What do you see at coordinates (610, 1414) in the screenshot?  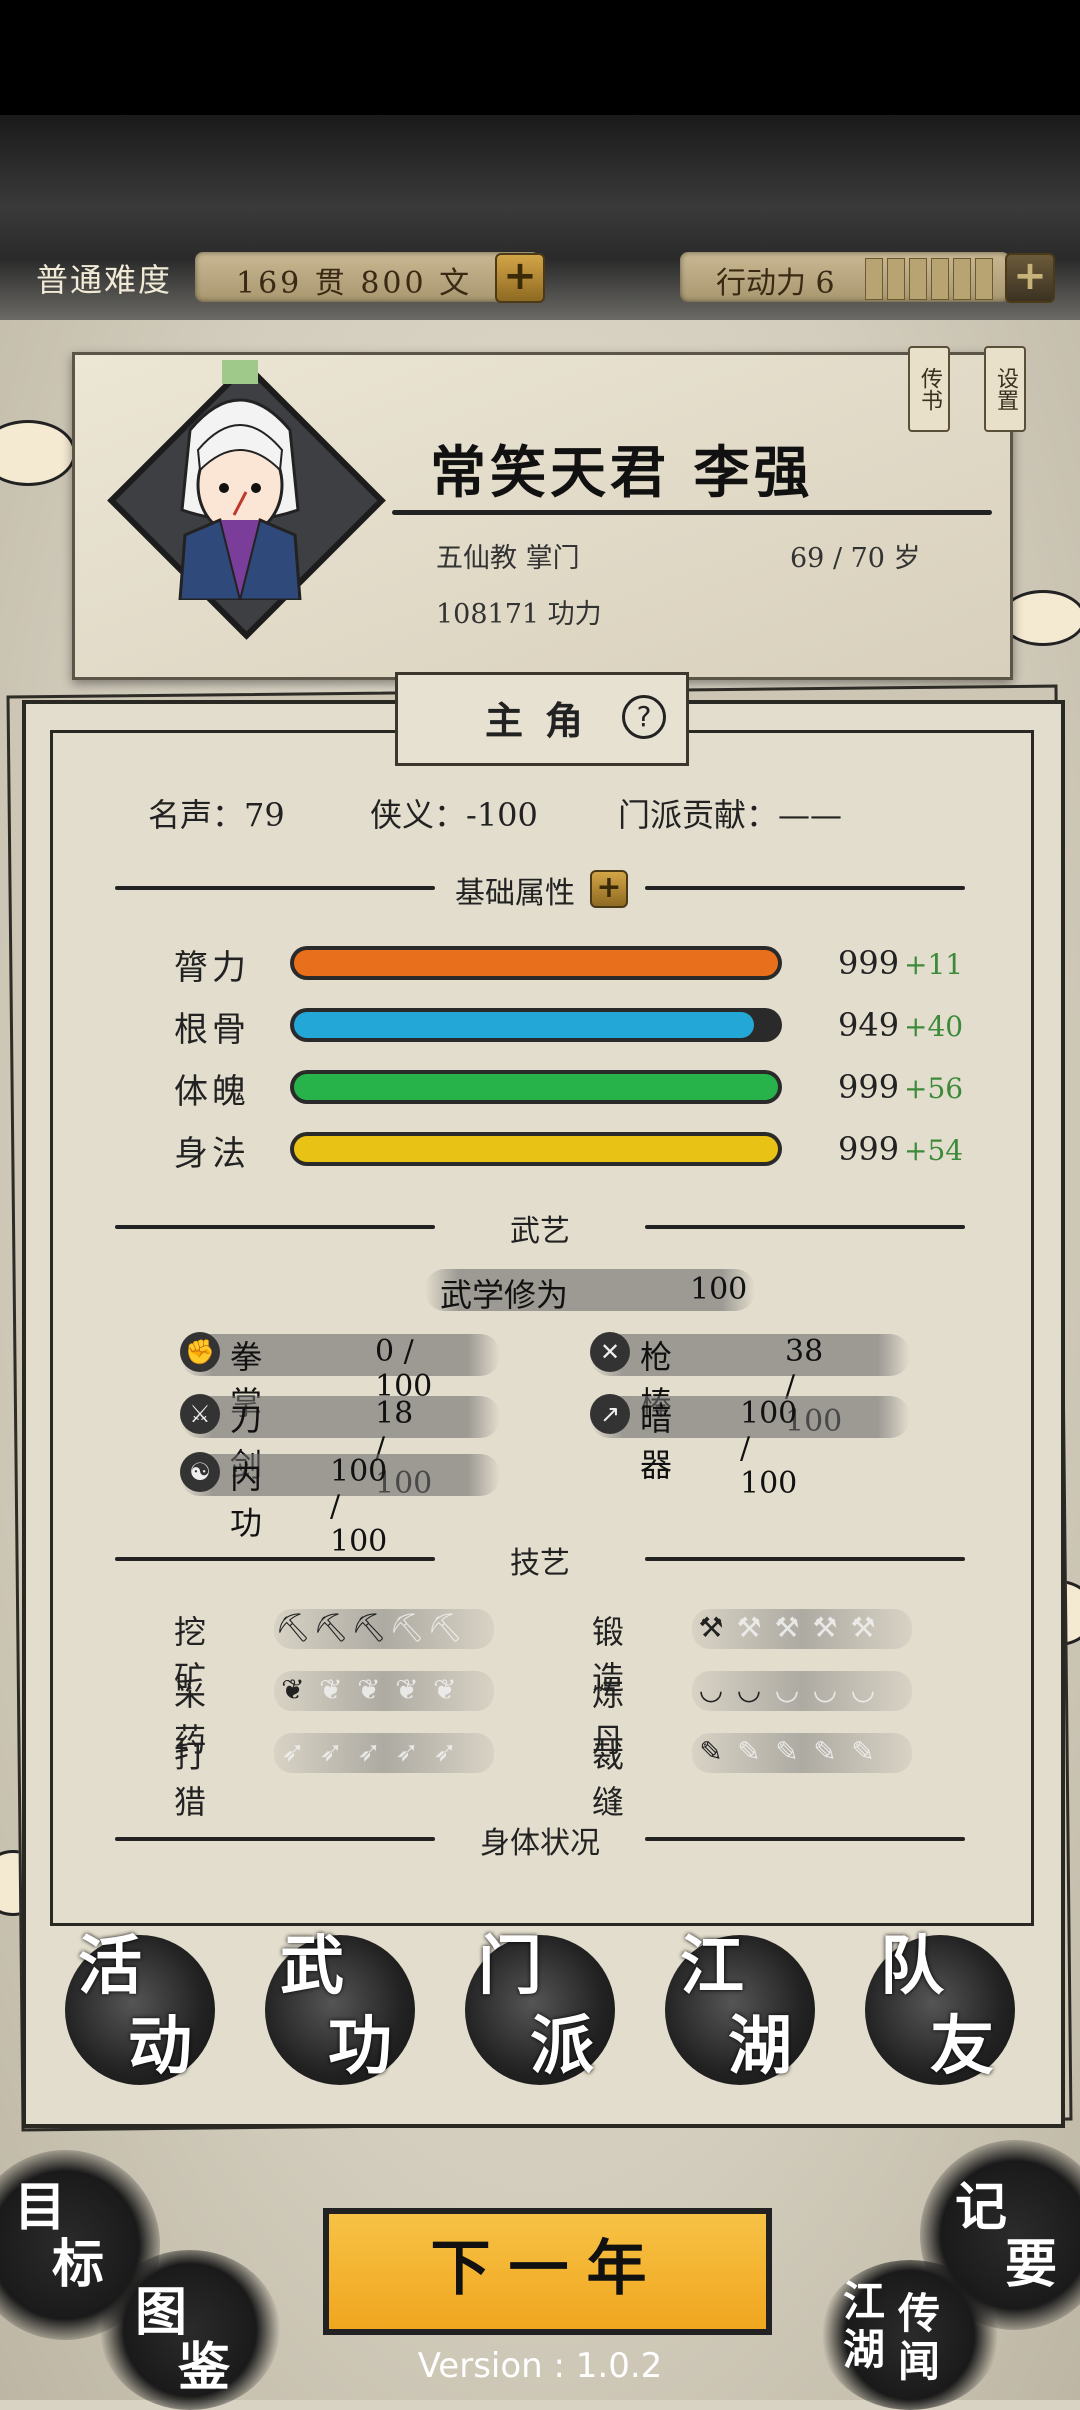 I see `dart-icon: ↗` at bounding box center [610, 1414].